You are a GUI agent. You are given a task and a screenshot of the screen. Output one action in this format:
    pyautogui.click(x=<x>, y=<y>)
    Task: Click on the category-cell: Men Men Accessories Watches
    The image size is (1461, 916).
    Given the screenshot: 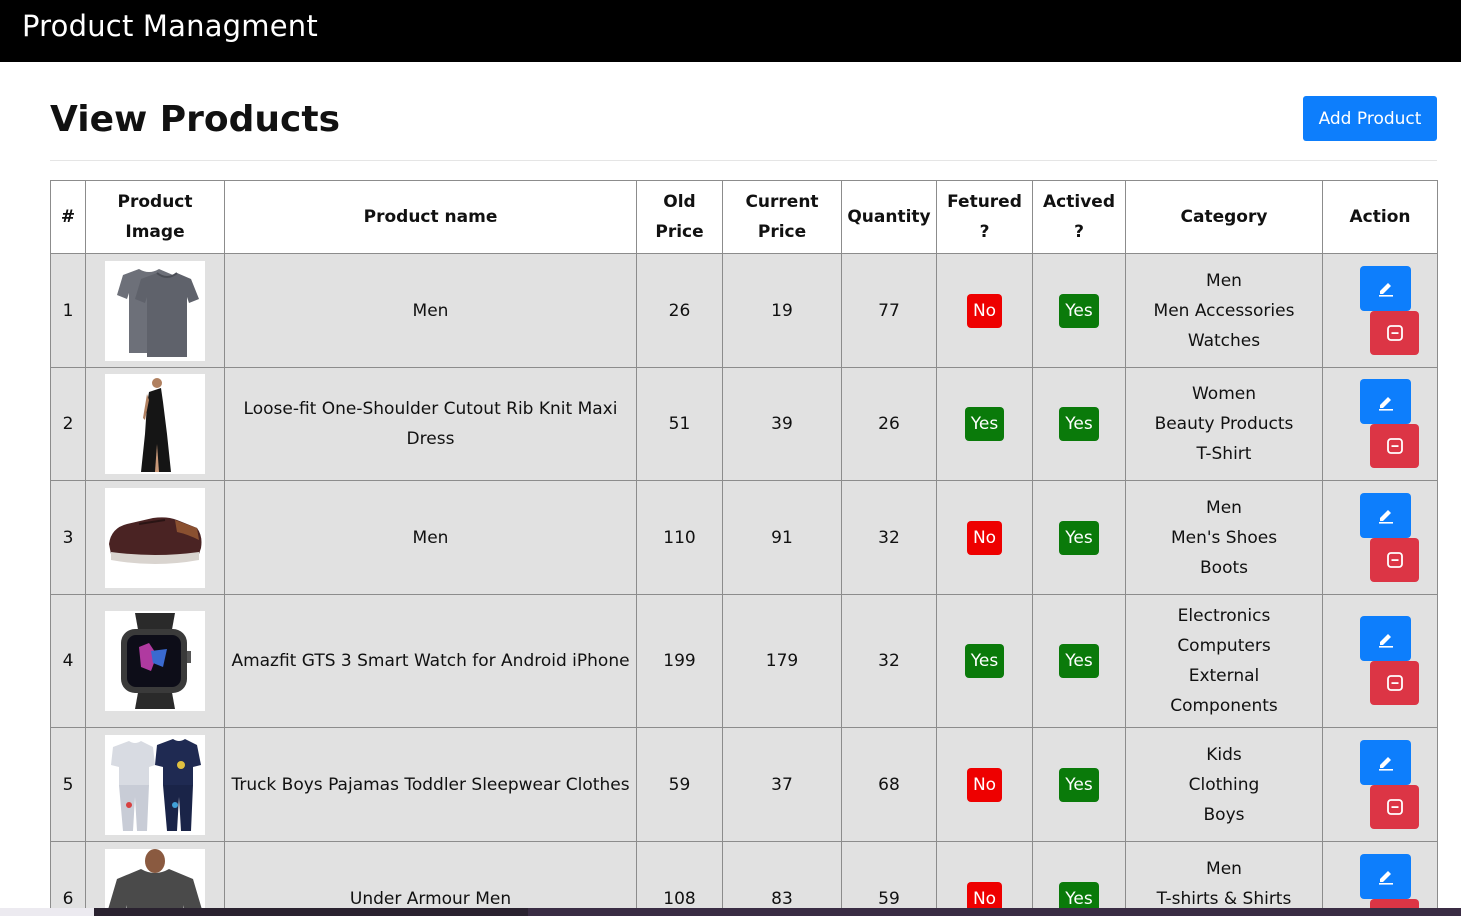 What is the action you would take?
    pyautogui.click(x=1224, y=310)
    